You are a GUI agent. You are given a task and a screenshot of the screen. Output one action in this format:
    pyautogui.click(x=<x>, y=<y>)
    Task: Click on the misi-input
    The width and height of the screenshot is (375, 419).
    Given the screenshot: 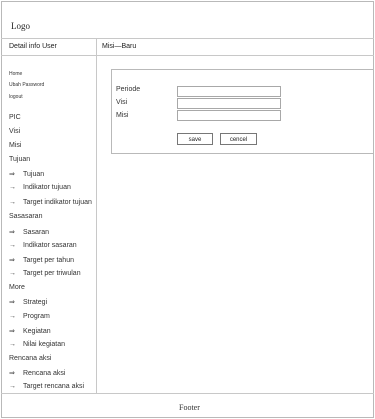 What is the action you would take?
    pyautogui.click(x=229, y=115)
    